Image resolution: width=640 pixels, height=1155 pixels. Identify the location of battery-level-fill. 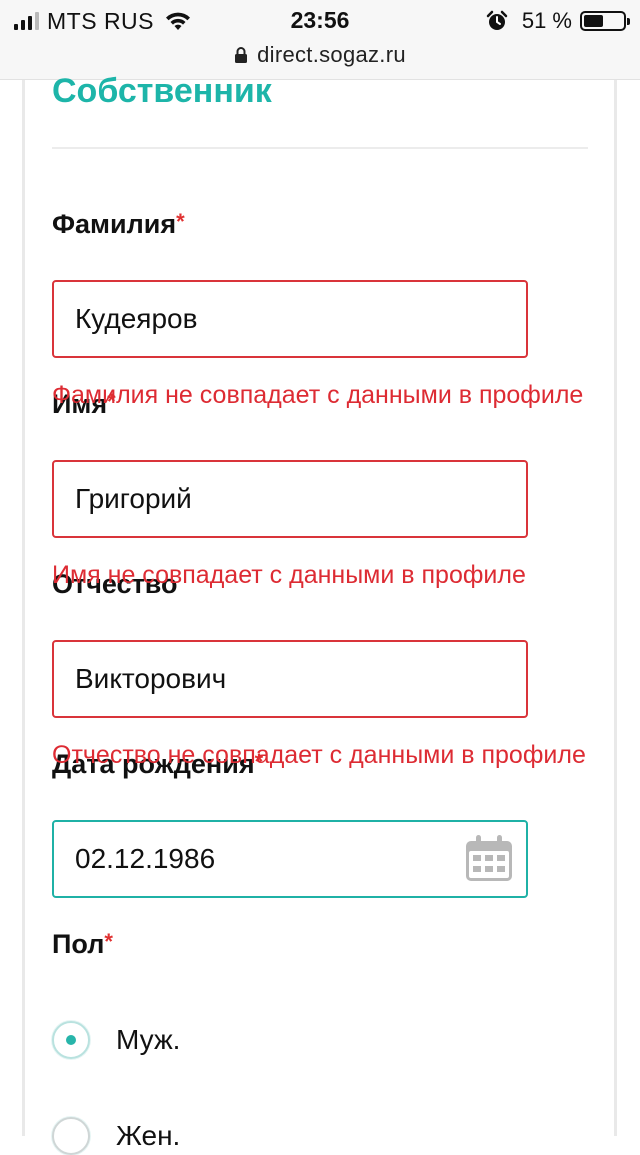
(594, 21).